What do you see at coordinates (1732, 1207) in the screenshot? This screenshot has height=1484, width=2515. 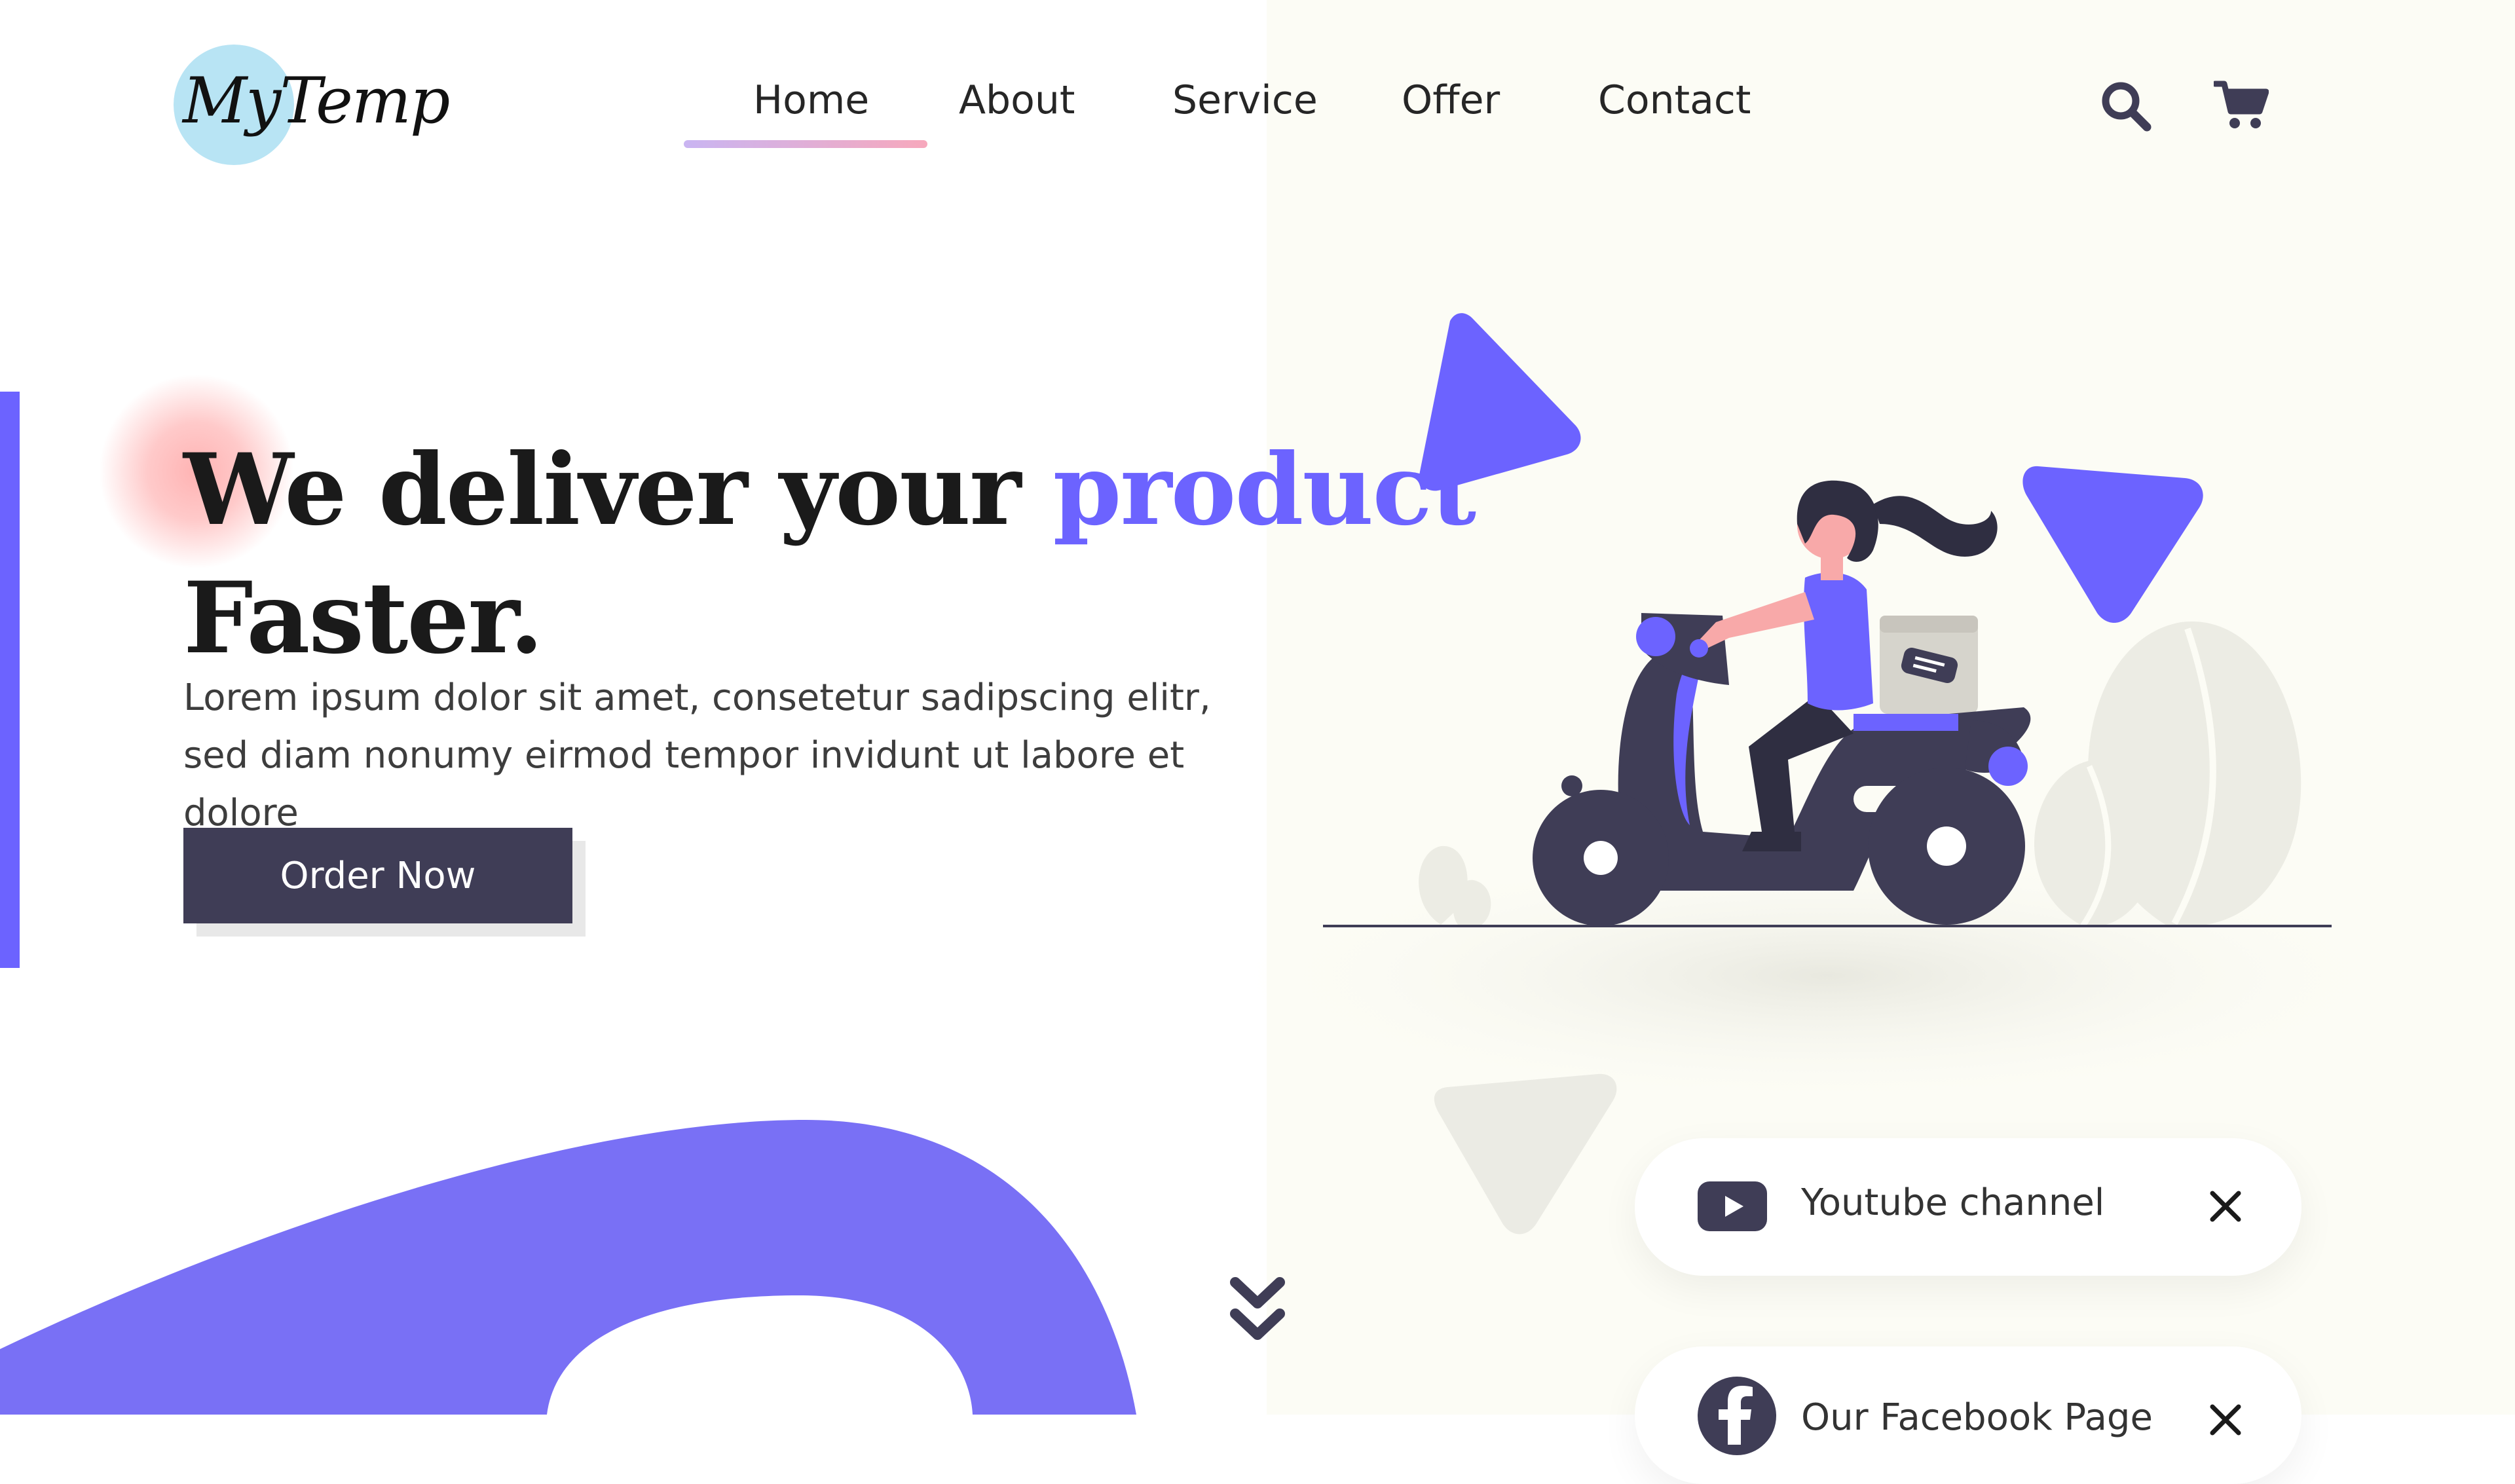 I see `youtube-icon` at bounding box center [1732, 1207].